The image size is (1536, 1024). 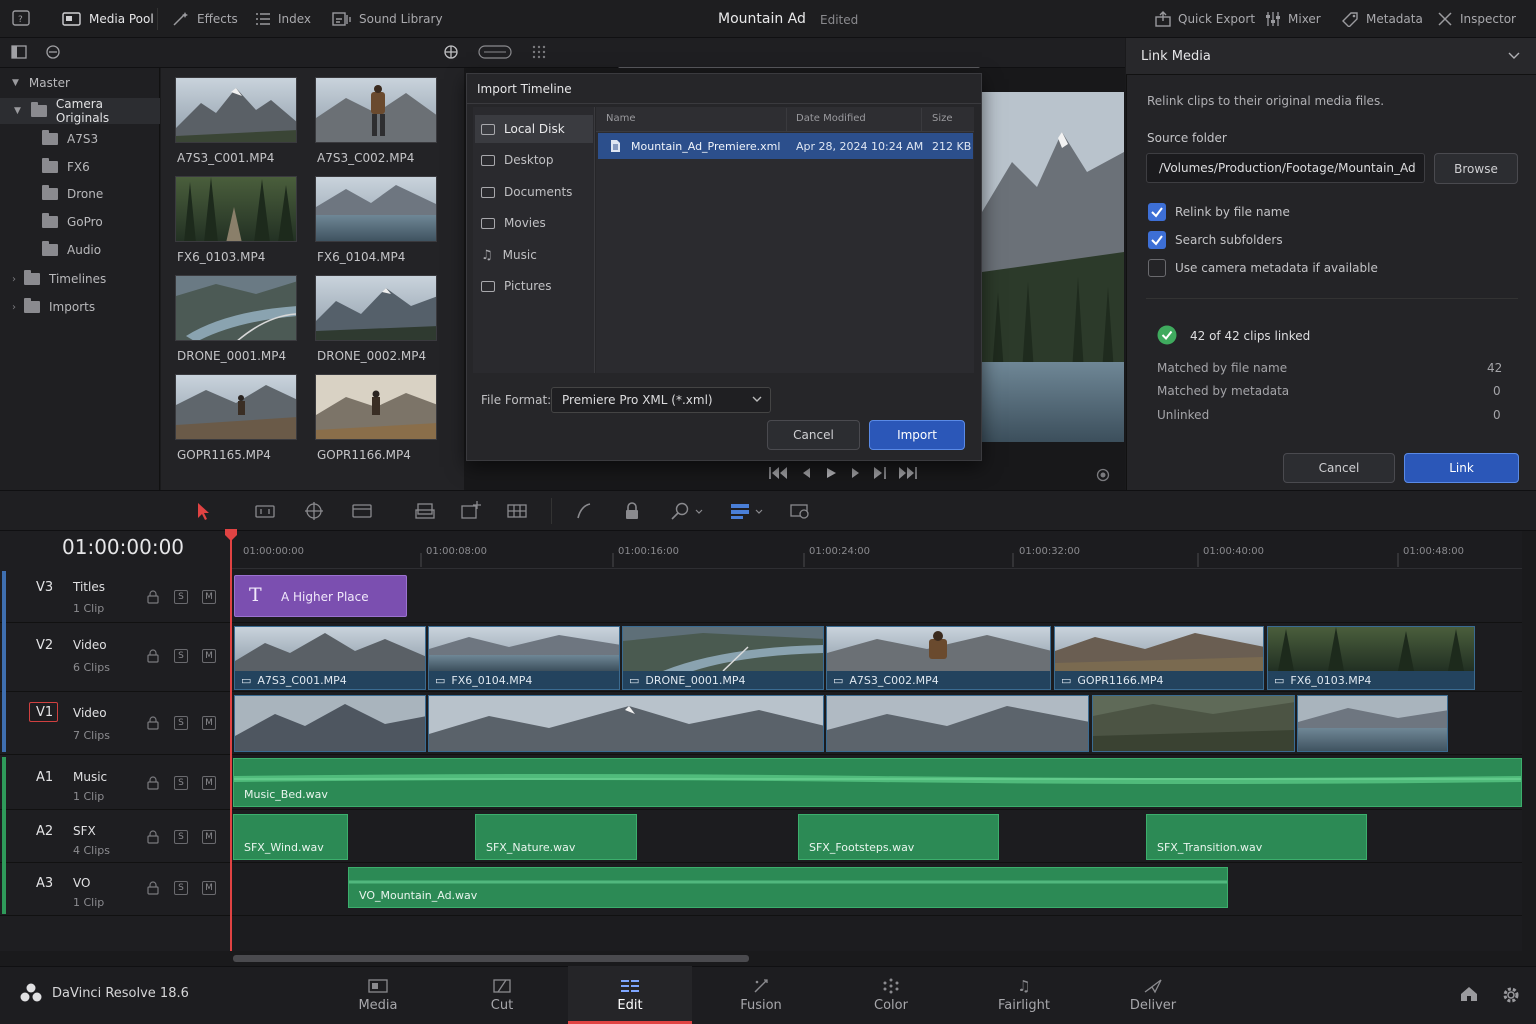 I want to click on chevron-down-icon, so click(x=1514, y=56).